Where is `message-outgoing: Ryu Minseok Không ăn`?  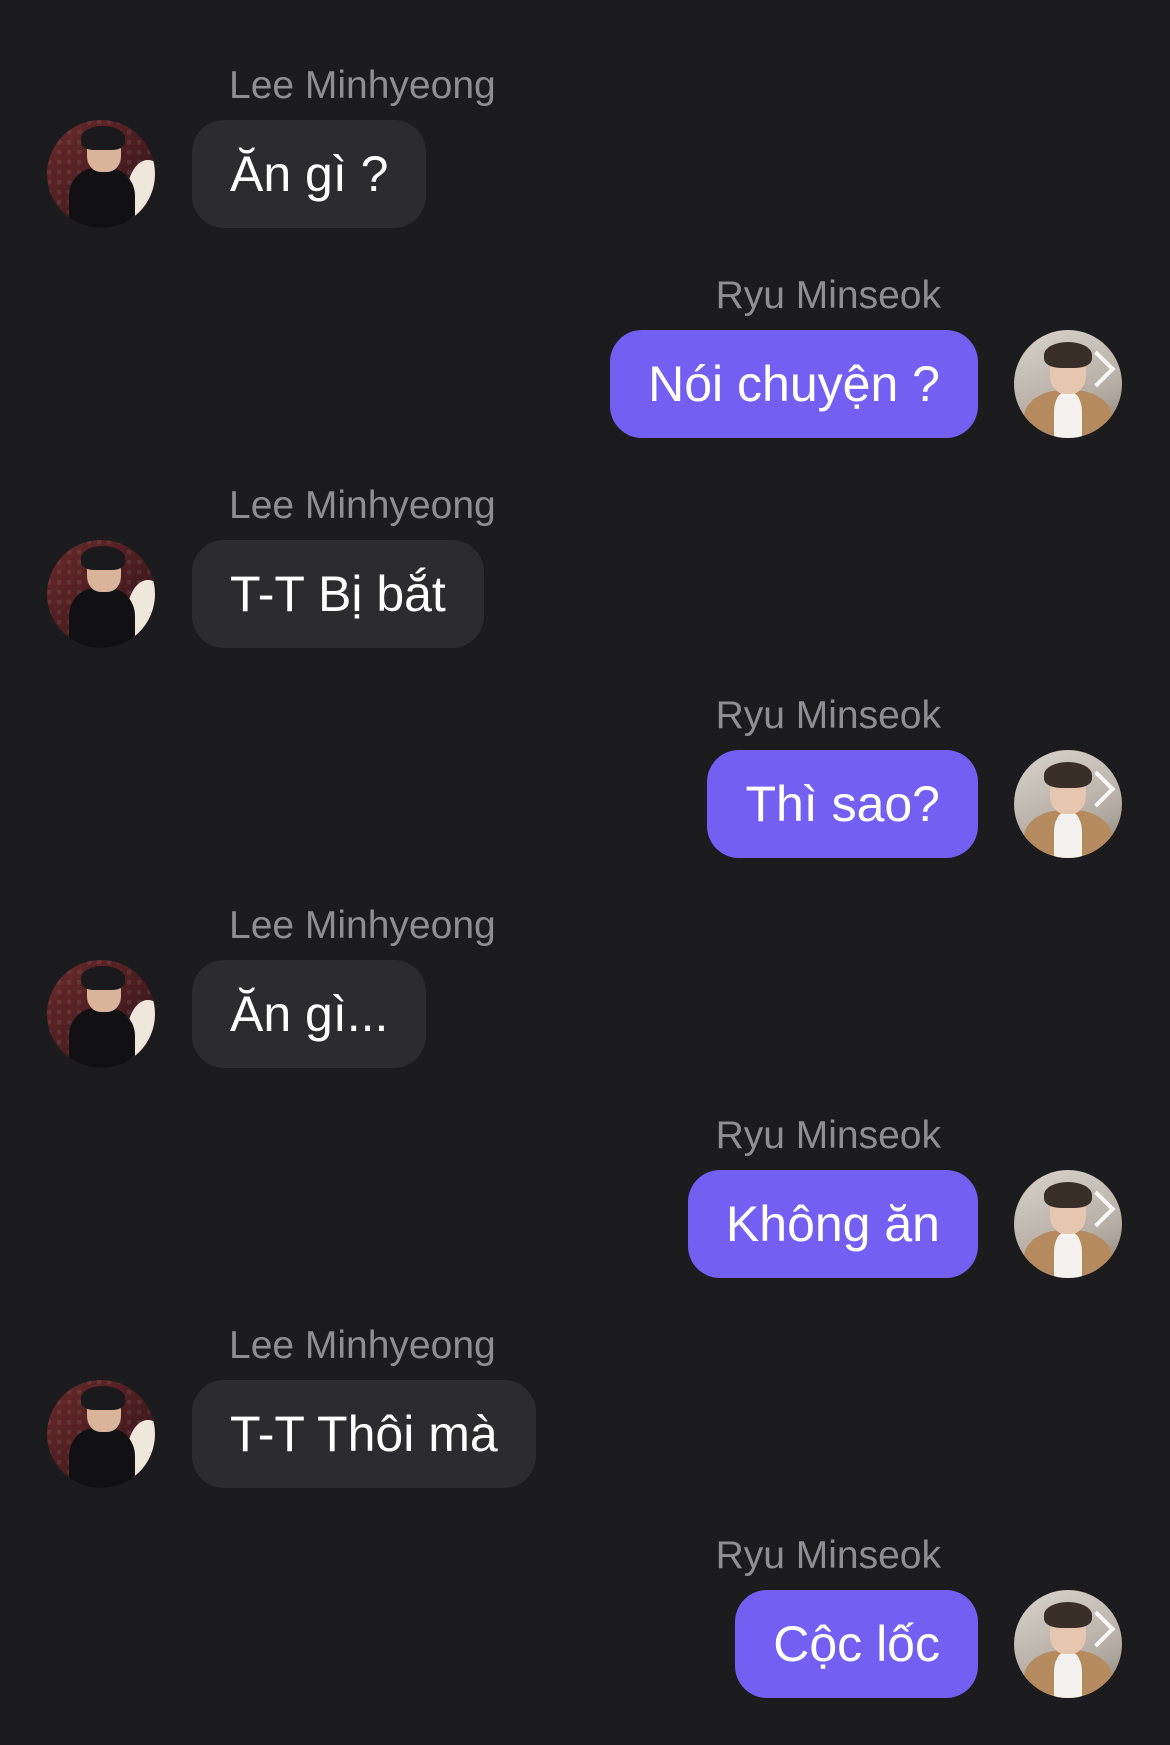
message-outgoing: Ryu Minseok Không ăn is located at coordinates (585, 1203).